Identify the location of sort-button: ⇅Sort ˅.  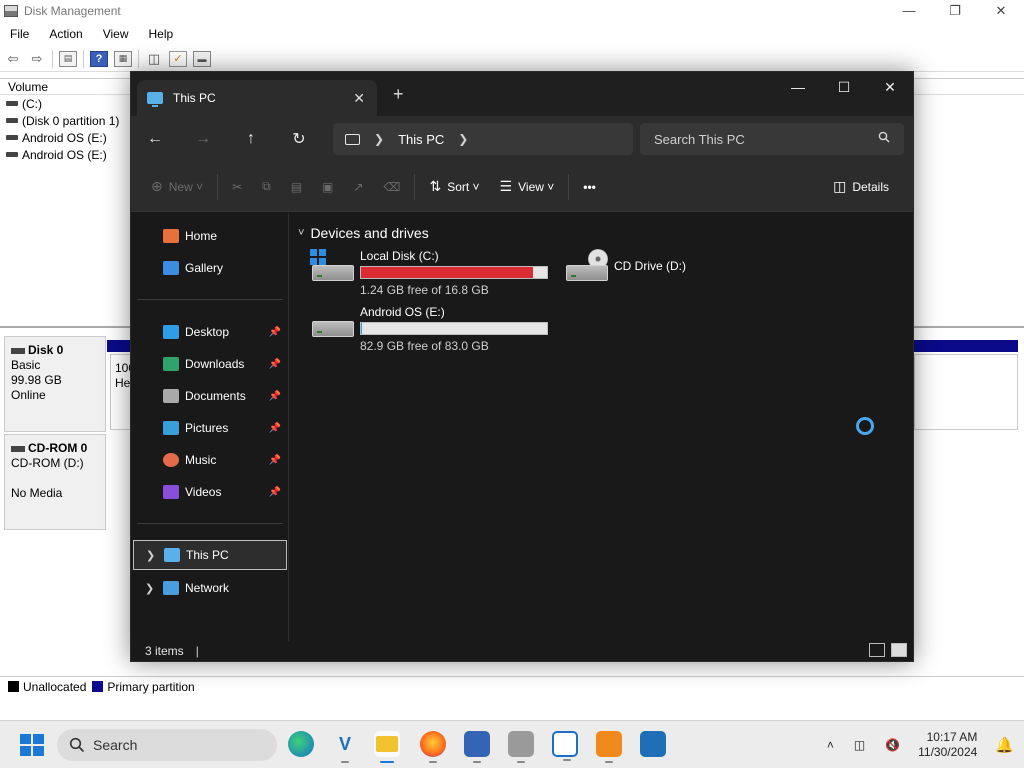
(454, 187).